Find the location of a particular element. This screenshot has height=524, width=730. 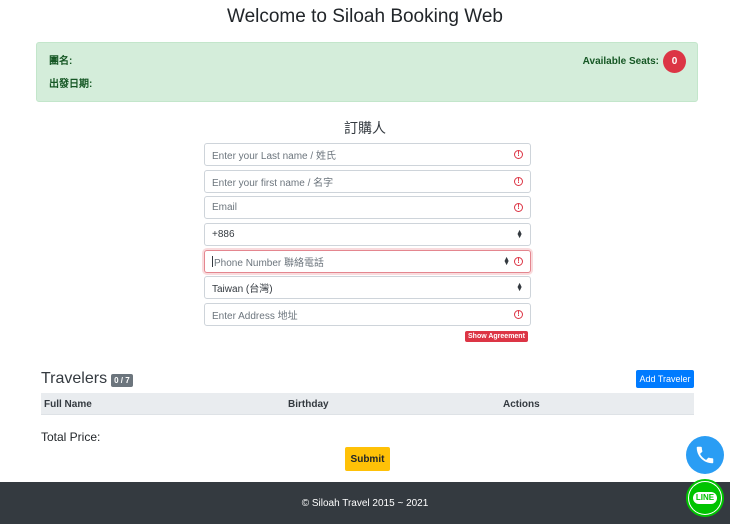

line-label: LINE is located at coordinates (705, 498).